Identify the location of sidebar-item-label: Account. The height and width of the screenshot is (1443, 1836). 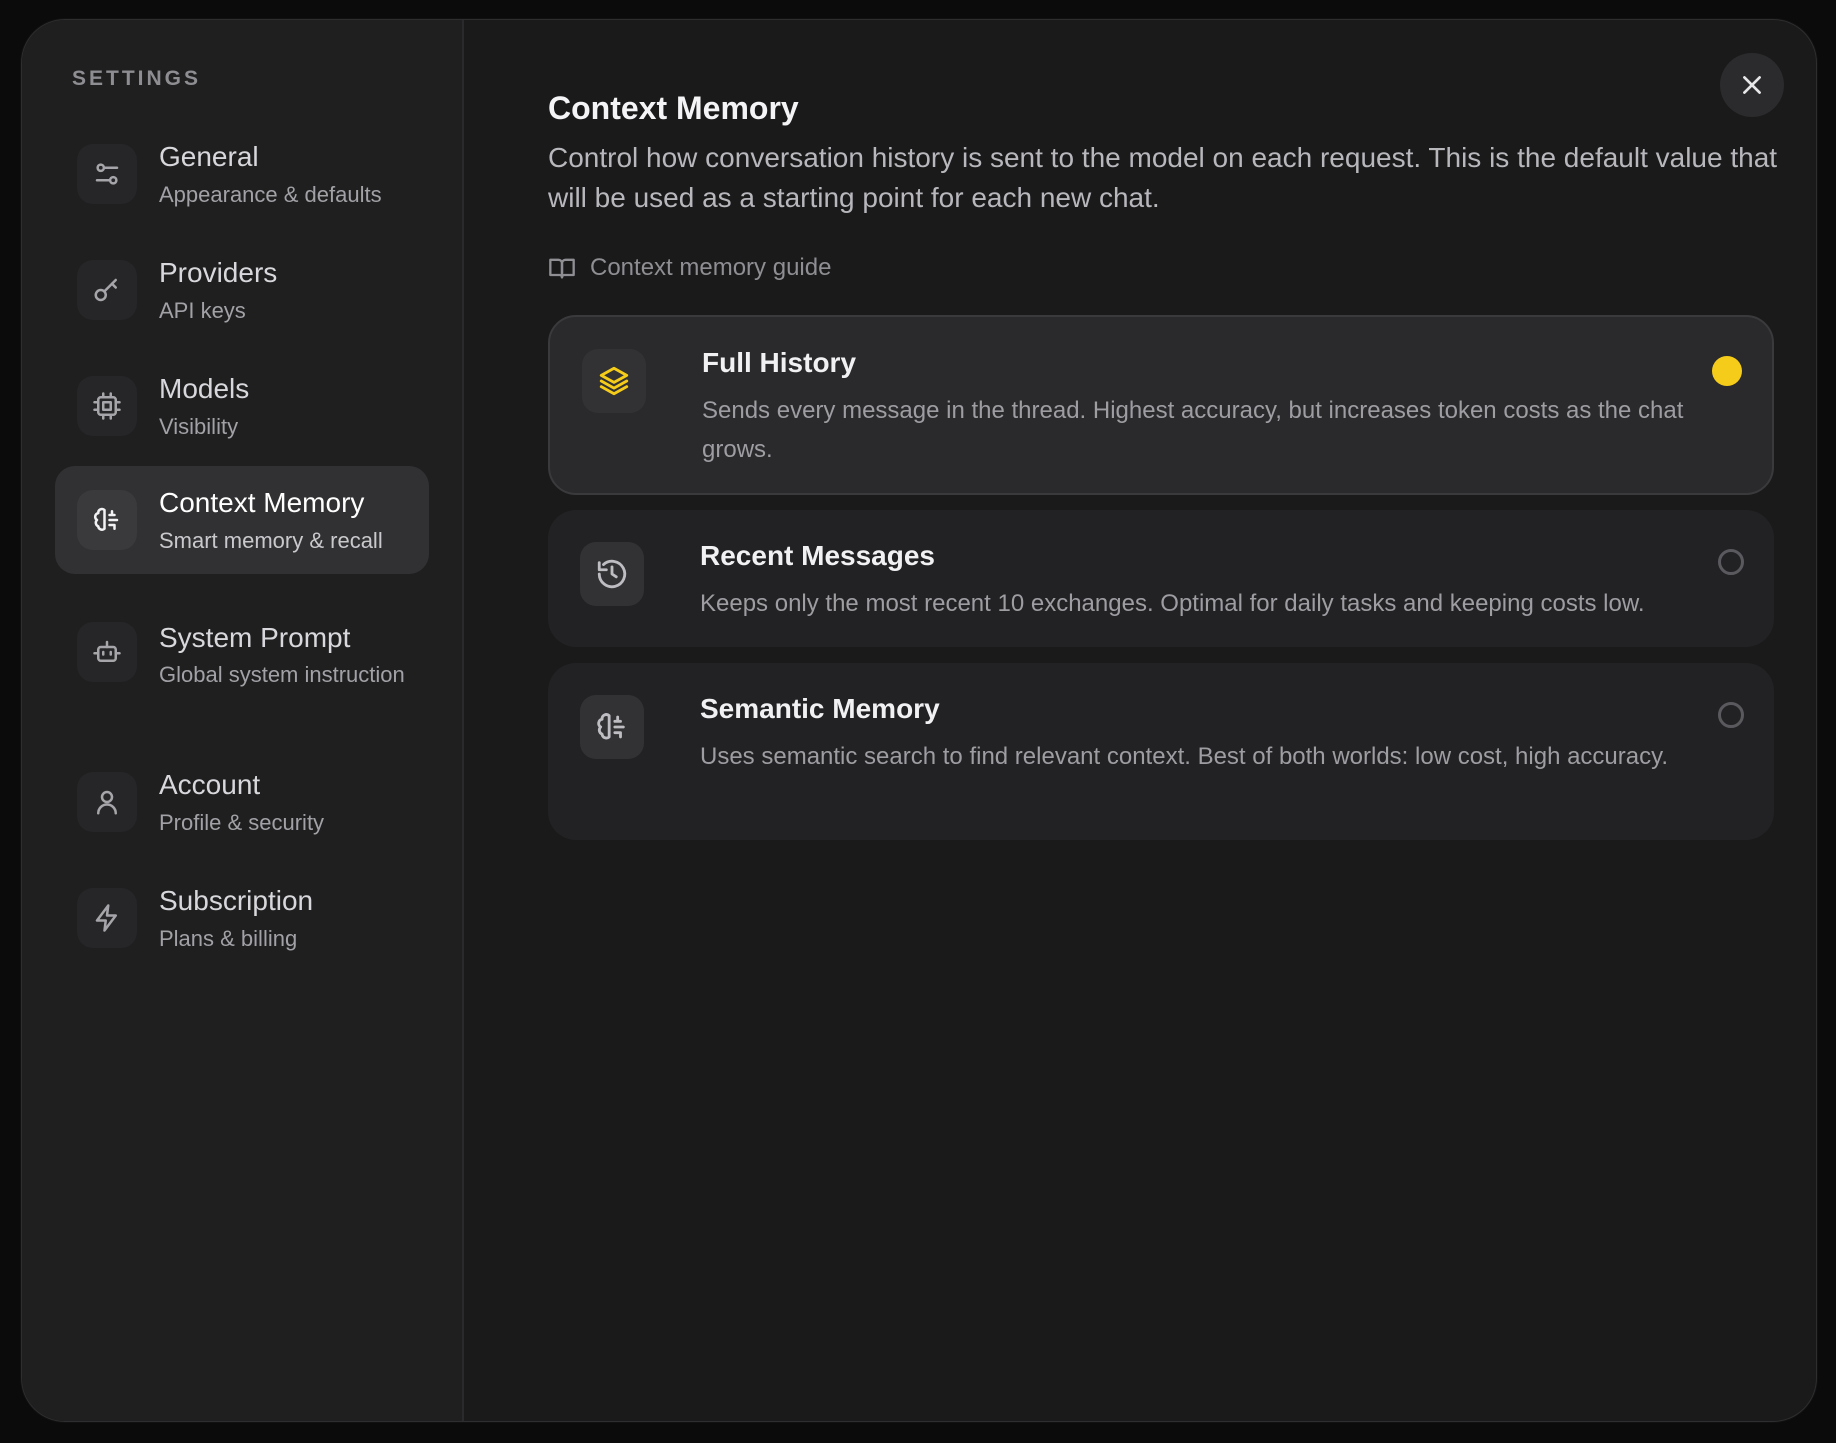
(210, 784).